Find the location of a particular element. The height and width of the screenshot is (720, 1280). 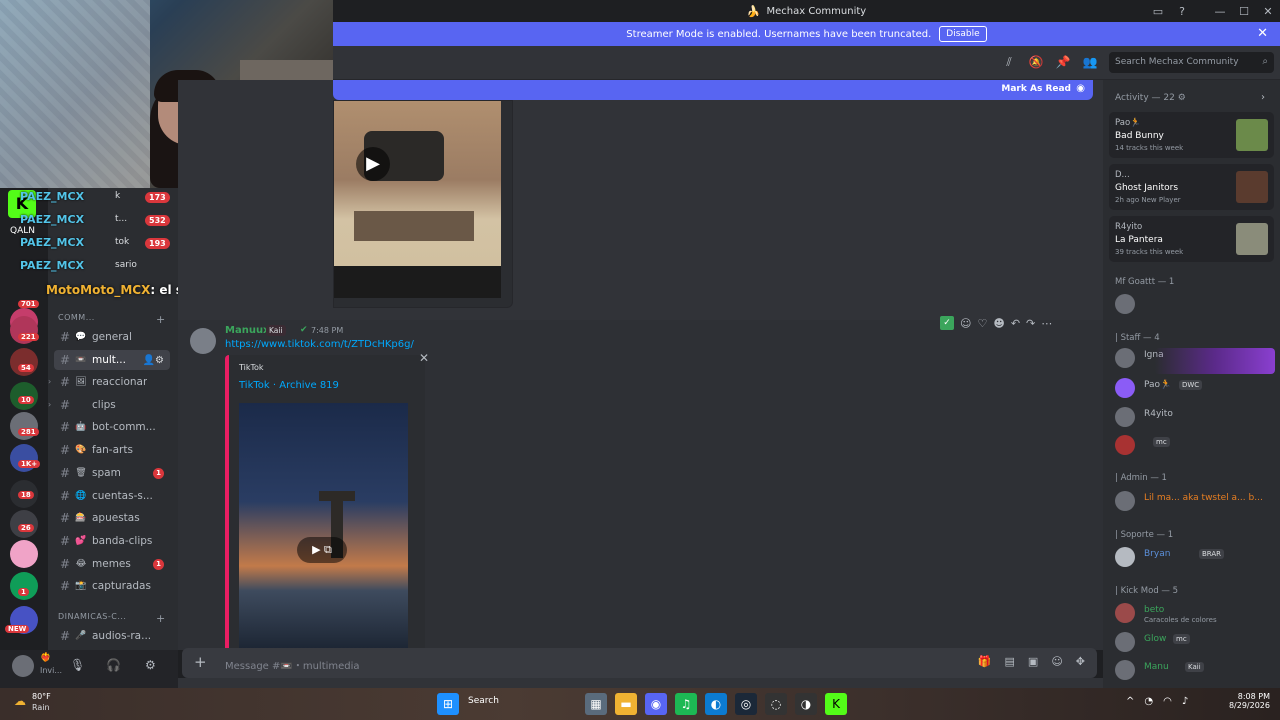

maximize-button: ☐ is located at coordinates (1244, 11).